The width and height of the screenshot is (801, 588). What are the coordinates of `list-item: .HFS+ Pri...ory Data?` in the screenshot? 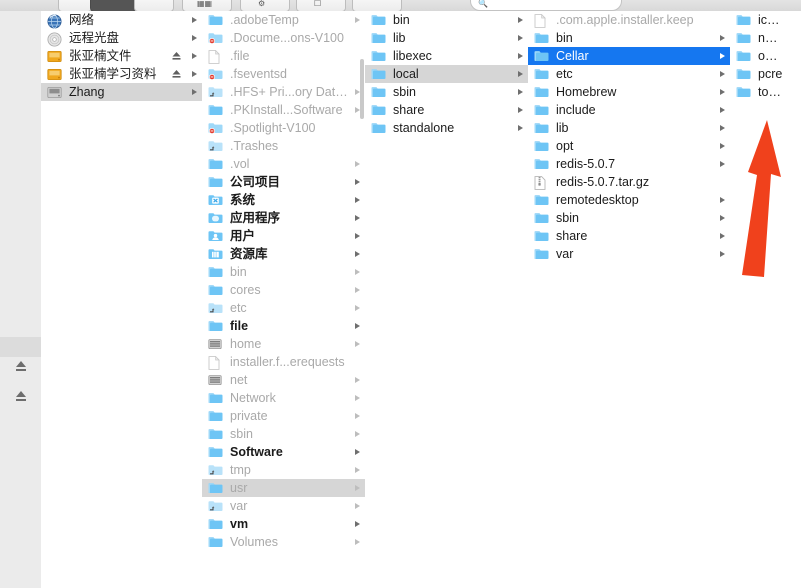 It's located at (283, 92).